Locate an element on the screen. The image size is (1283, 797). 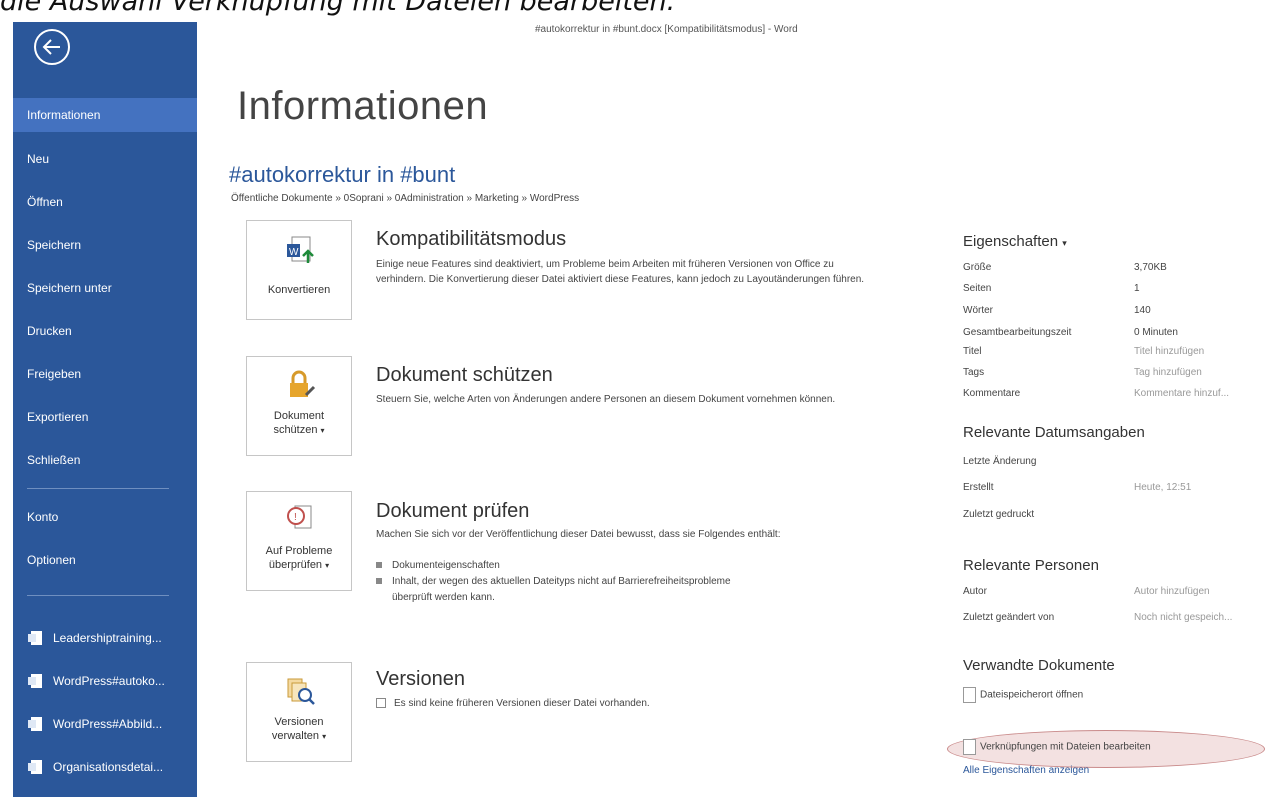
manage-versions-label-2: verwalten ▾ is located at coordinates (299, 736).